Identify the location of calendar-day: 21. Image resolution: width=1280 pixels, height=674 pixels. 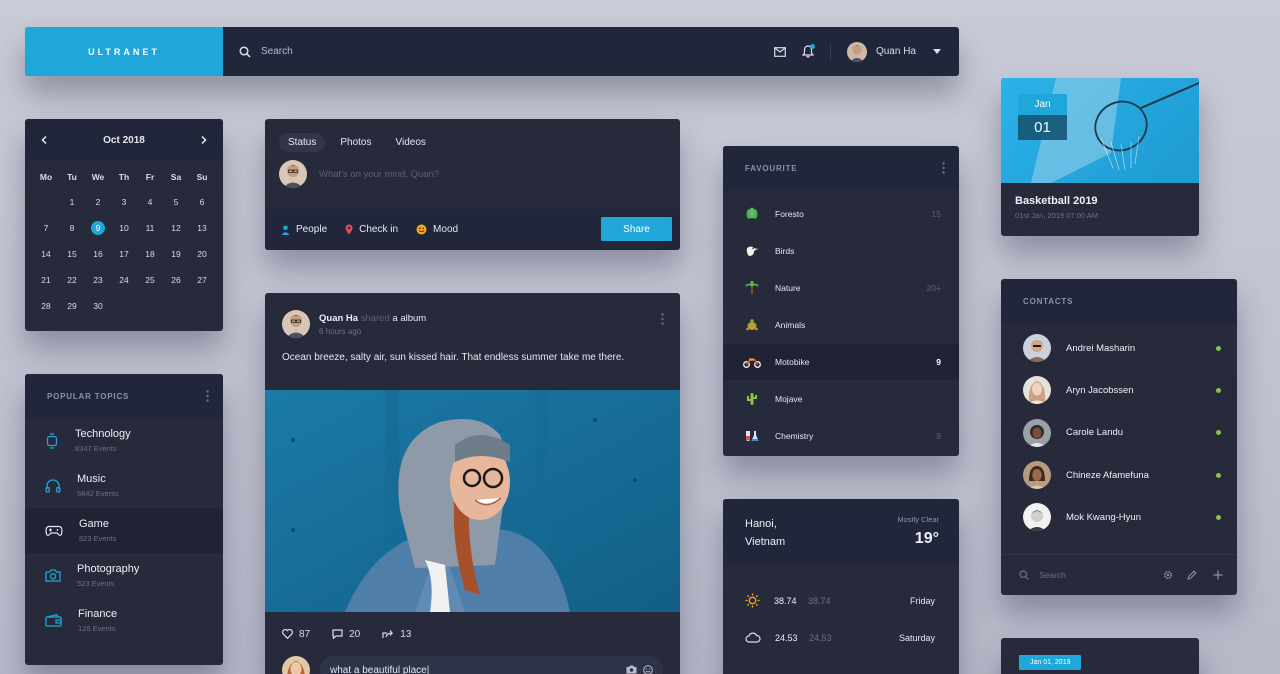
(46, 280).